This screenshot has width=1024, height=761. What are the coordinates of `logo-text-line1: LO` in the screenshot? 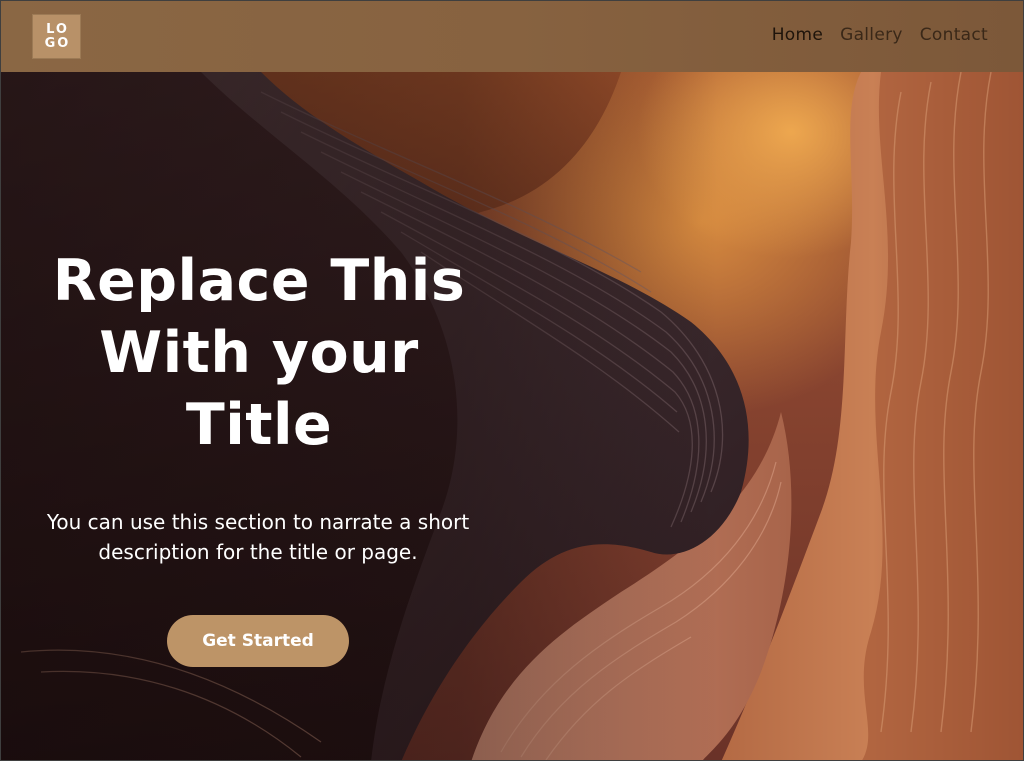 It's located at (57, 29).